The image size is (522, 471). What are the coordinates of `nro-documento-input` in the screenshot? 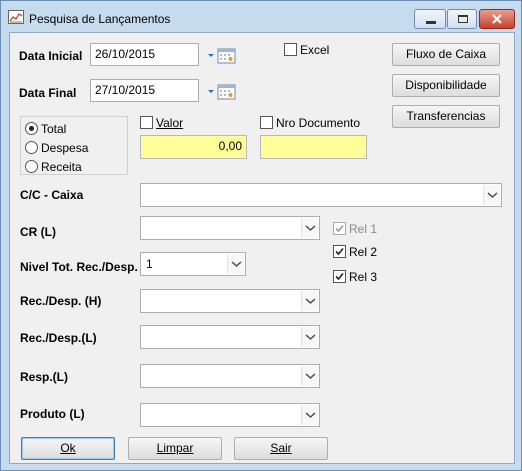 It's located at (313, 147).